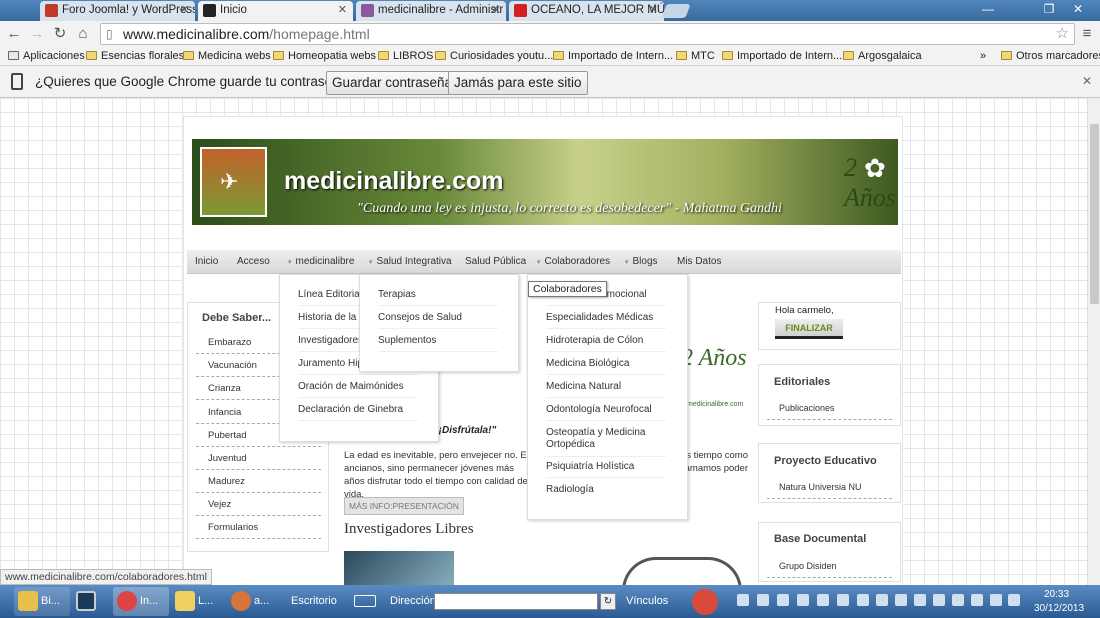  I want to click on address-bar: ▯ www.medicinalibre.com/homepage.html ☆, so click(587, 34).